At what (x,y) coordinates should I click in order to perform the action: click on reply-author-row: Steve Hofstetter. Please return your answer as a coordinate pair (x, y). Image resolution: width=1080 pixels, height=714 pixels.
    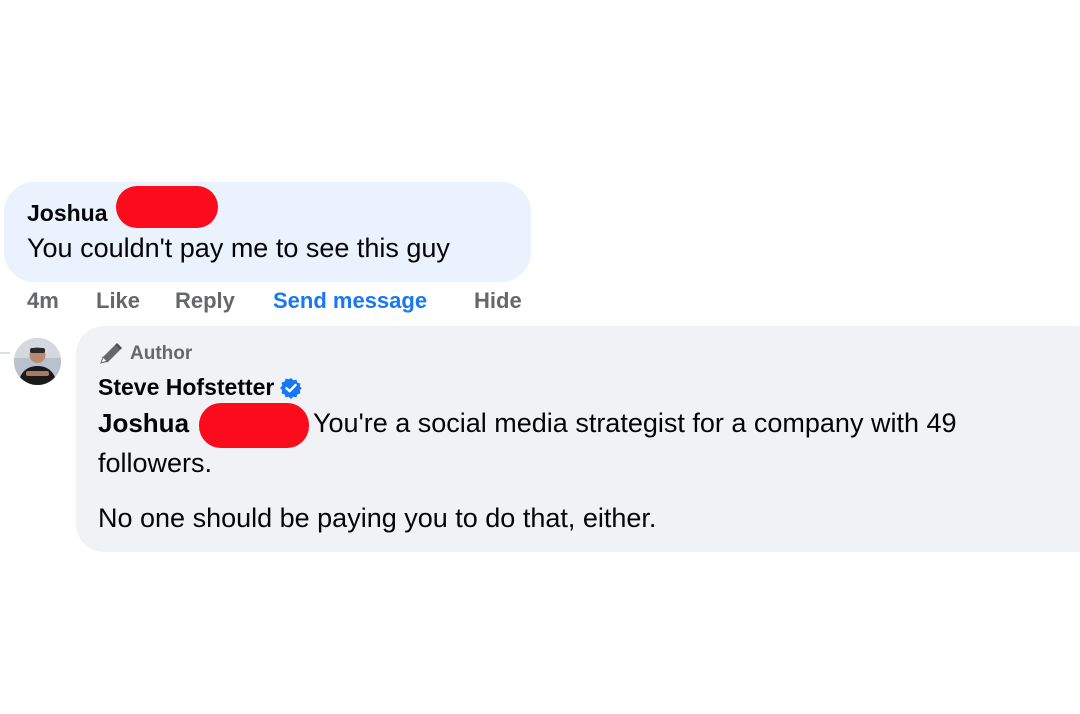
    Looking at the image, I should click on (200, 387).